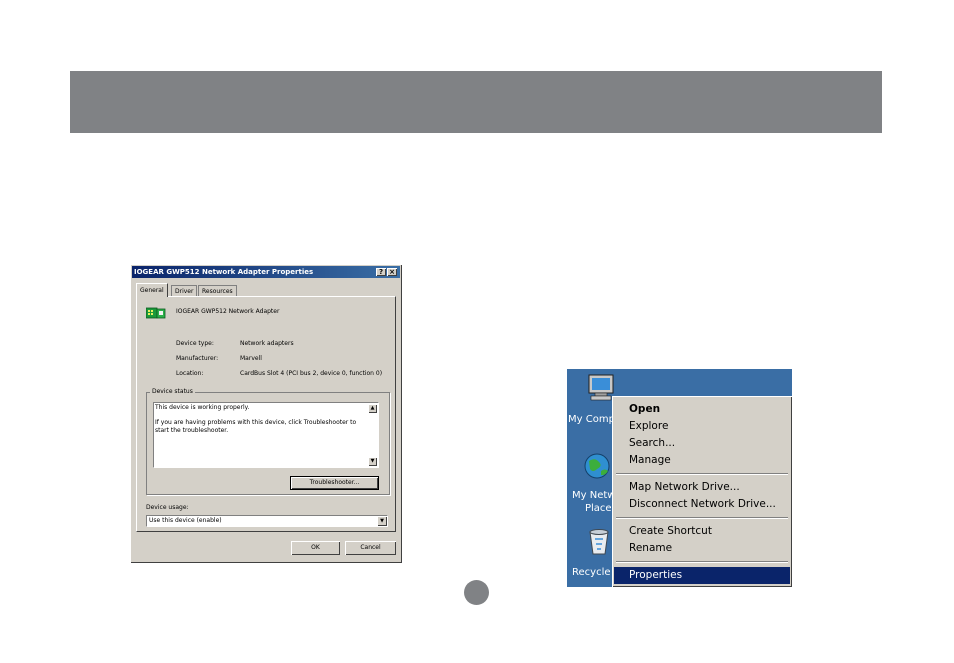 Image resolution: width=954 pixels, height=663 pixels. I want to click on menu-item-open: Open, so click(702, 409).